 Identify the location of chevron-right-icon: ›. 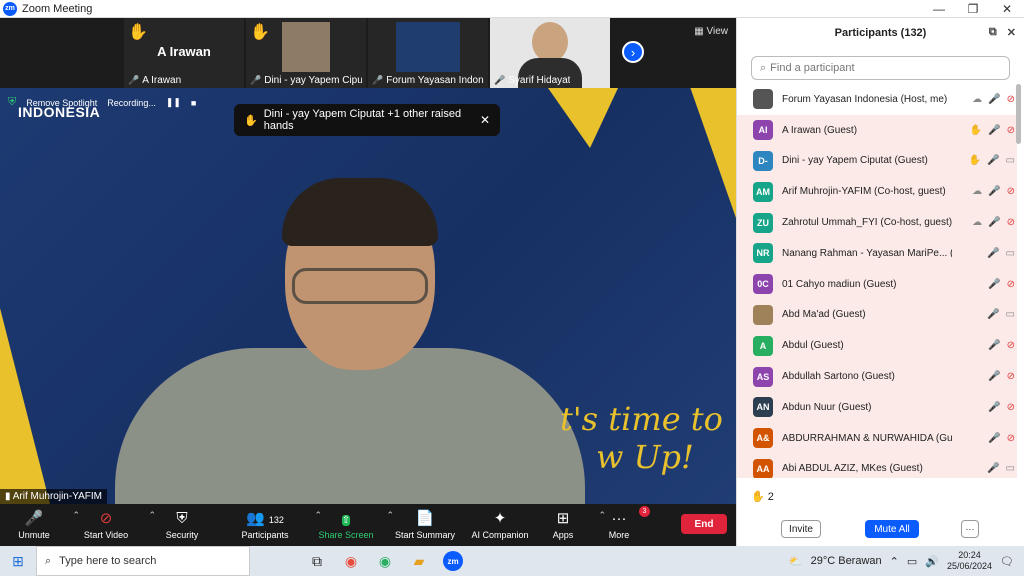
(633, 52).